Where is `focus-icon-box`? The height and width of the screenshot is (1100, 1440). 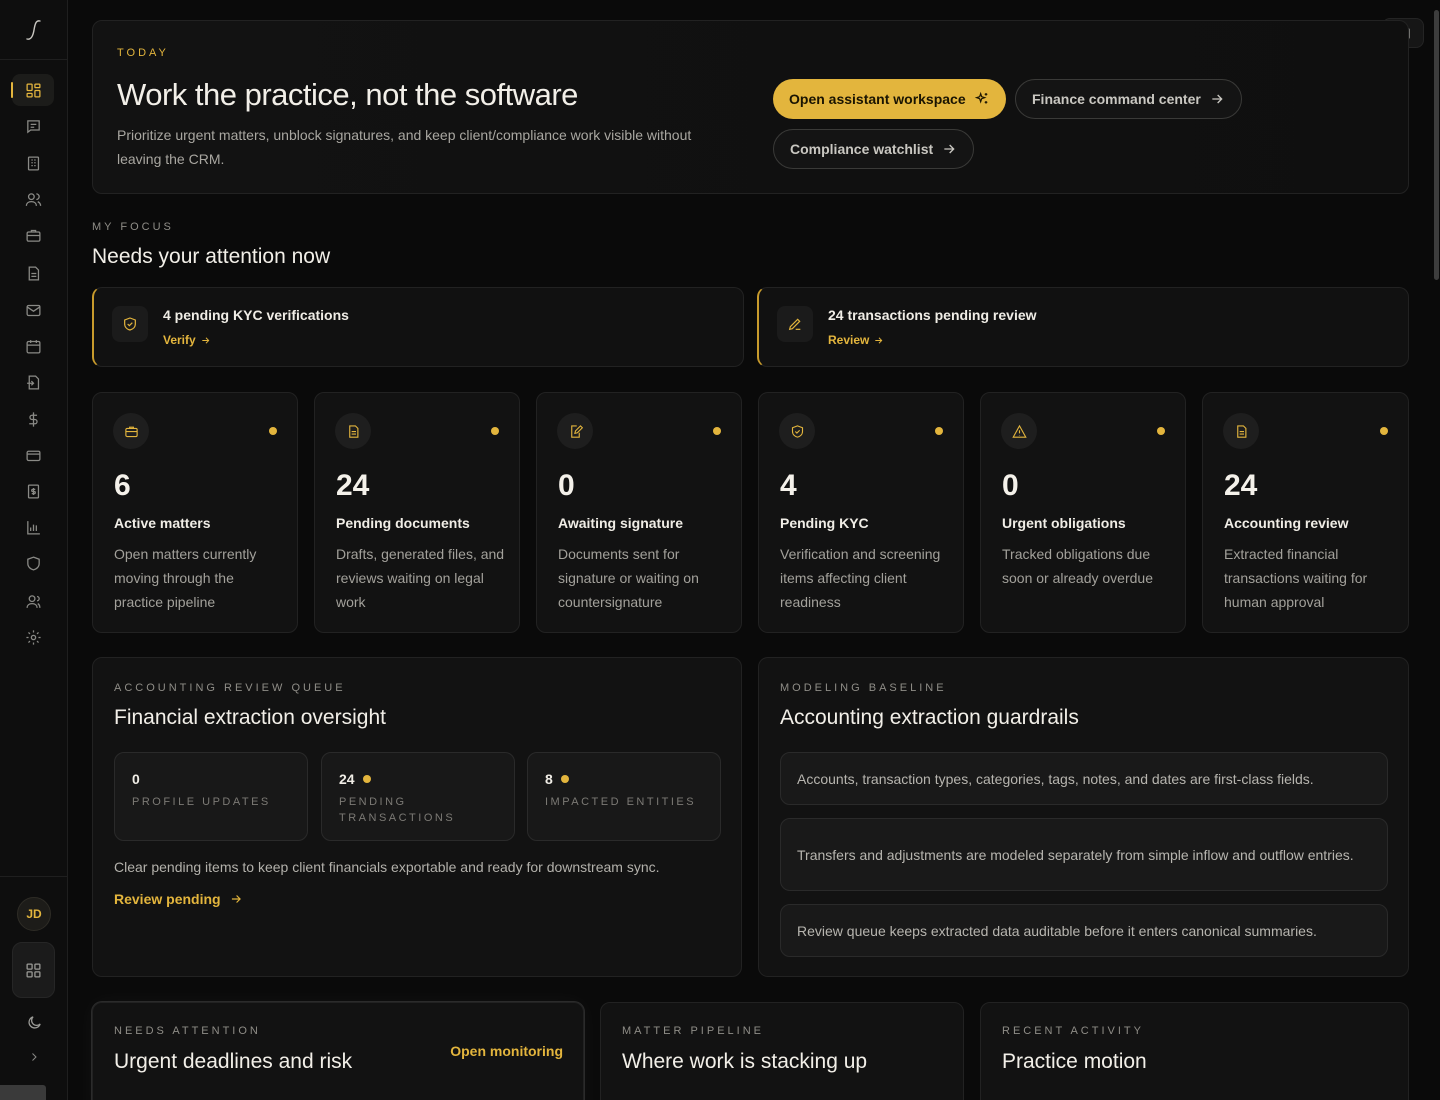
focus-icon-box is located at coordinates (130, 324).